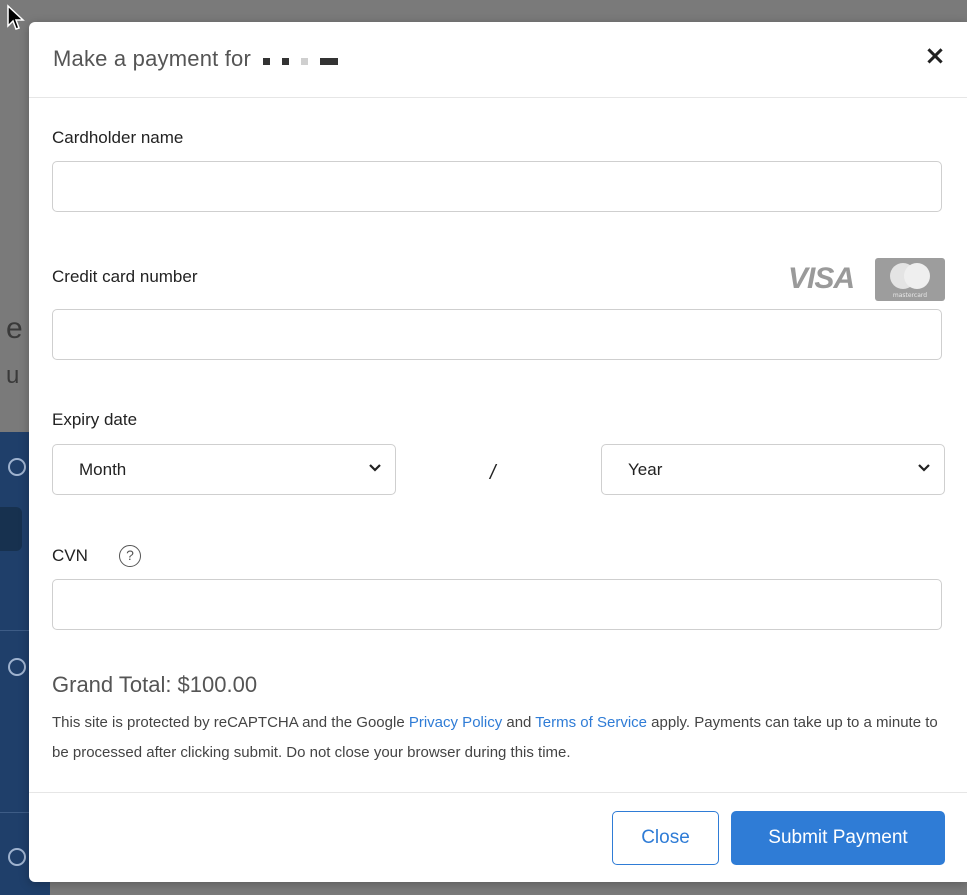 This screenshot has width=967, height=895. I want to click on redacted-name, so click(306, 60).